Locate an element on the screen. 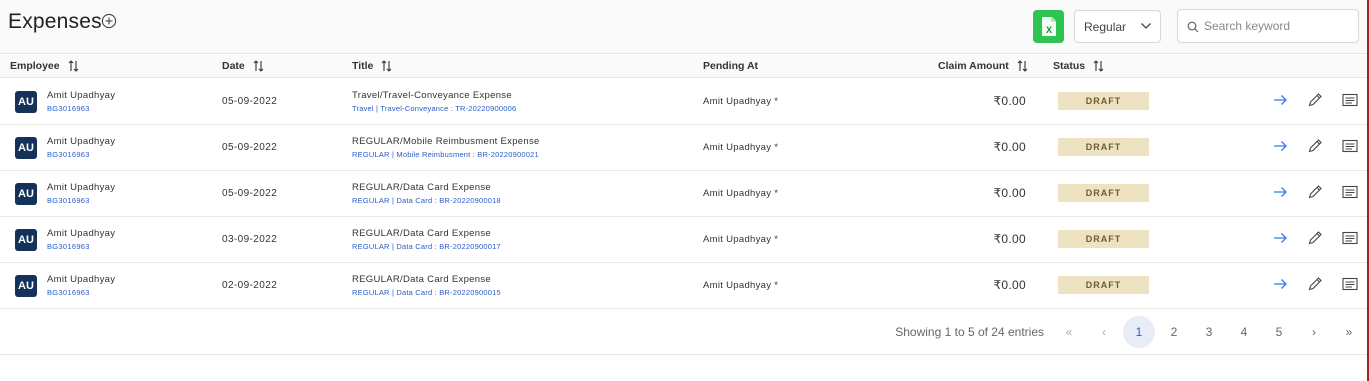 The width and height of the screenshot is (1369, 381). search-box is located at coordinates (1268, 26).